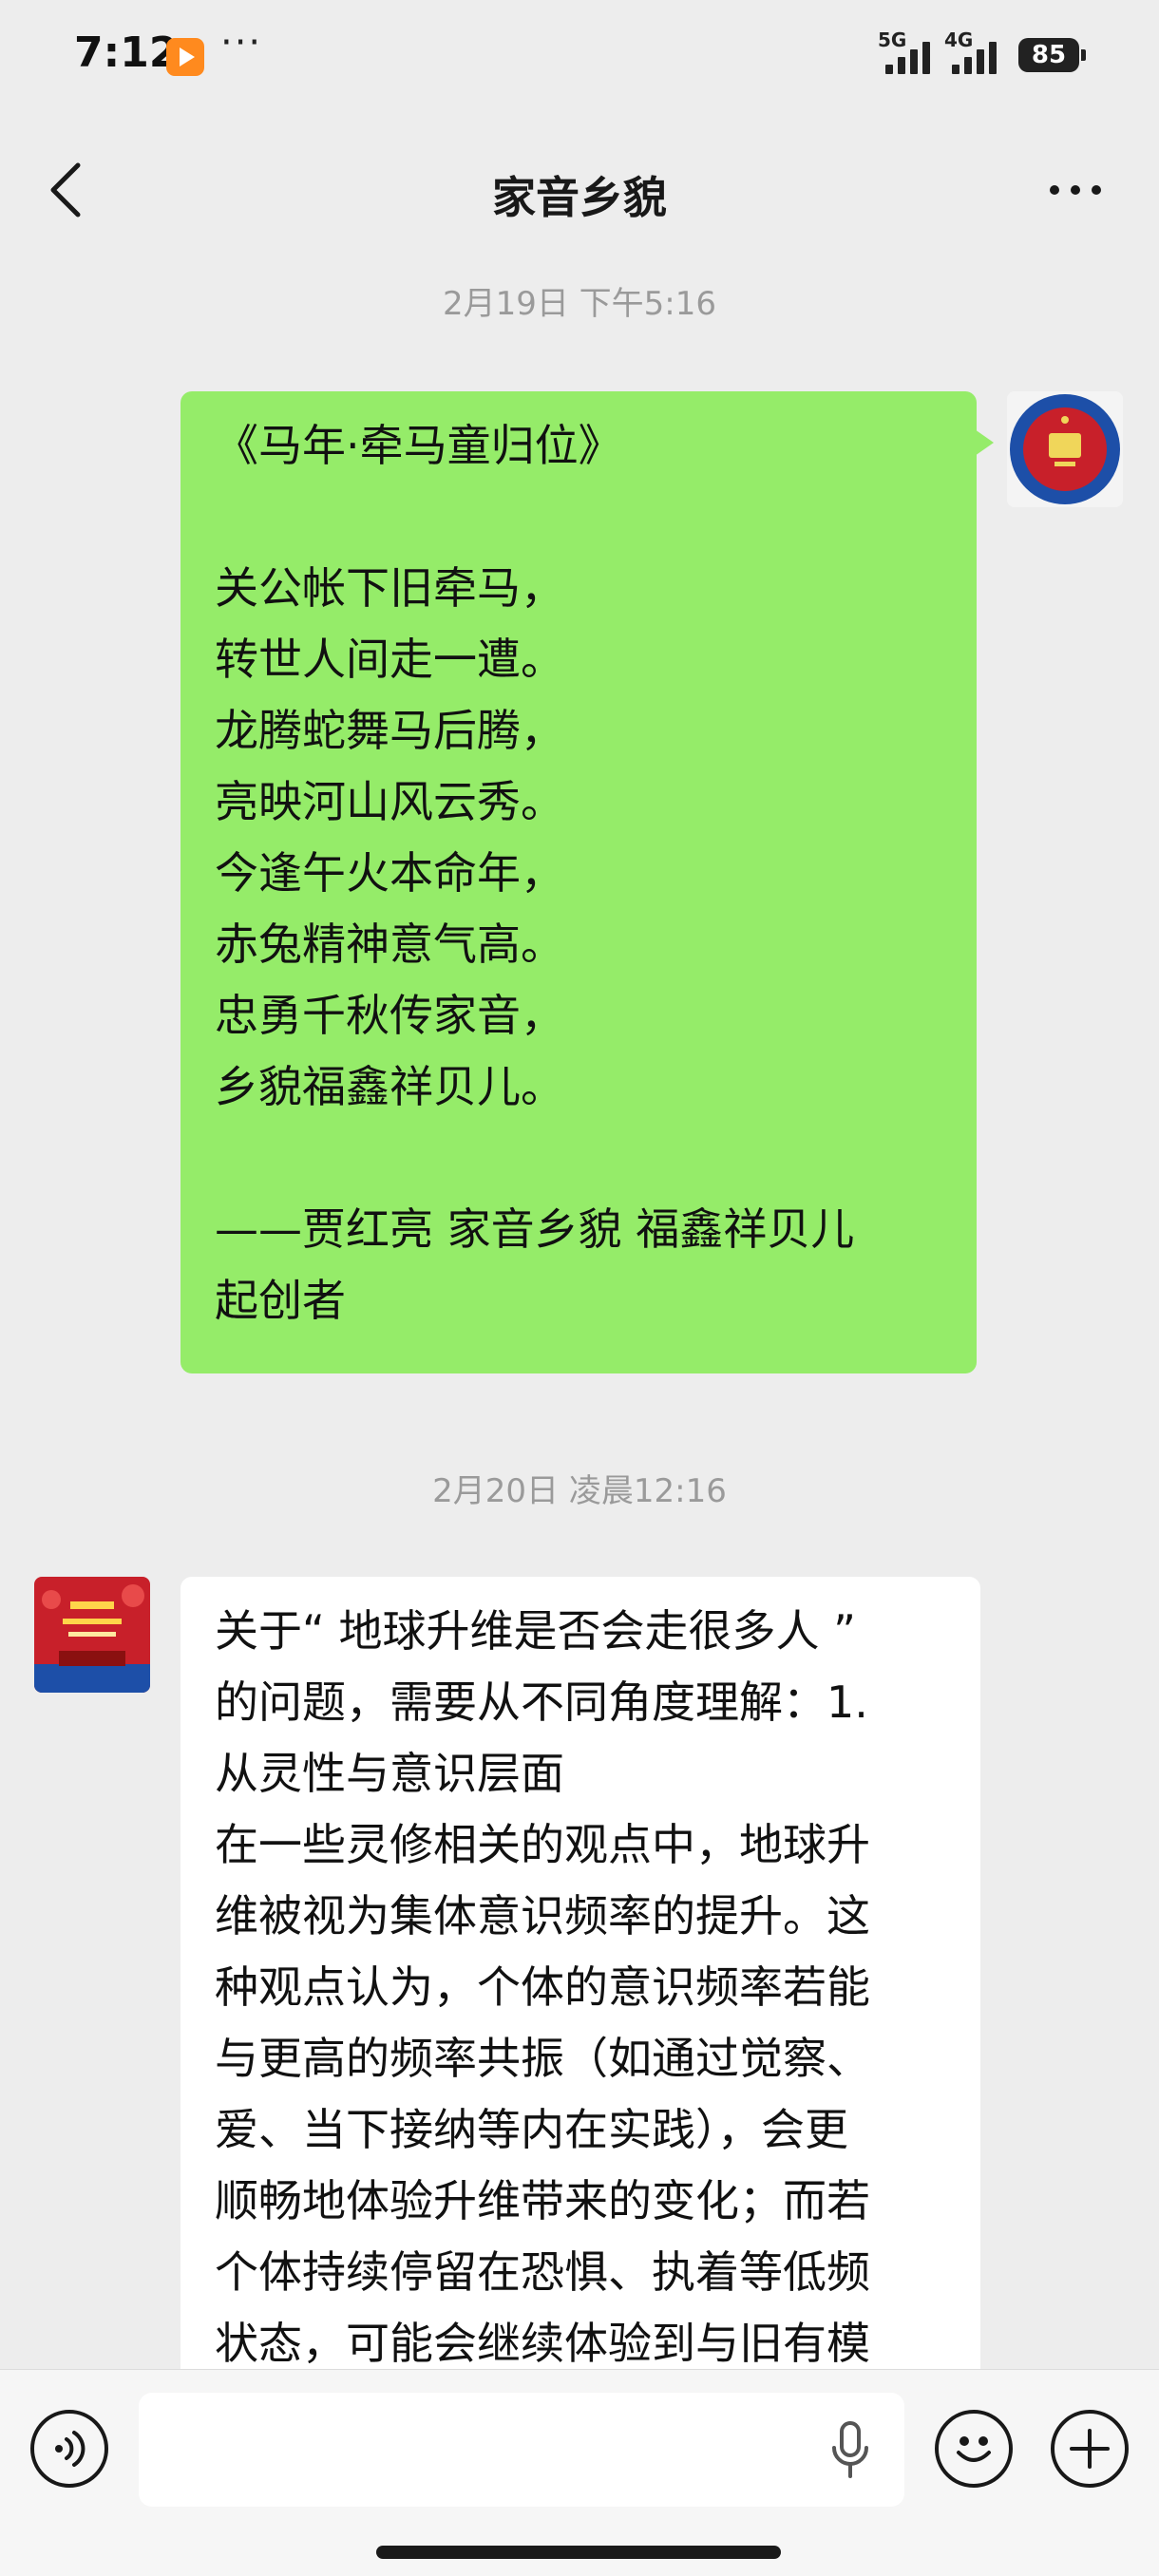  I want to click on status-bar: 7:12 ··· 5G 4G 85, so click(579, 57).